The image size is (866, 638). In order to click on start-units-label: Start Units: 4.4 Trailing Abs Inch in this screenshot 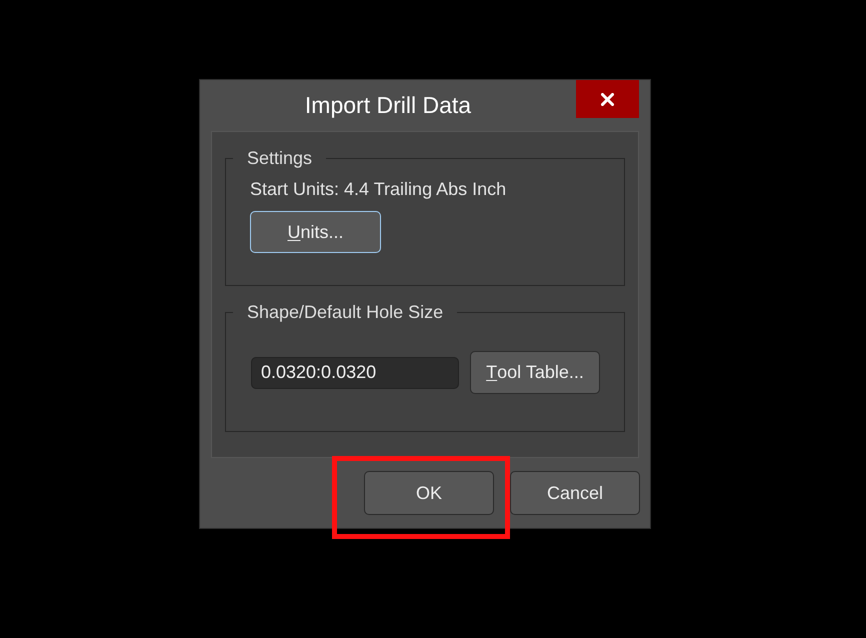, I will do `click(378, 189)`.